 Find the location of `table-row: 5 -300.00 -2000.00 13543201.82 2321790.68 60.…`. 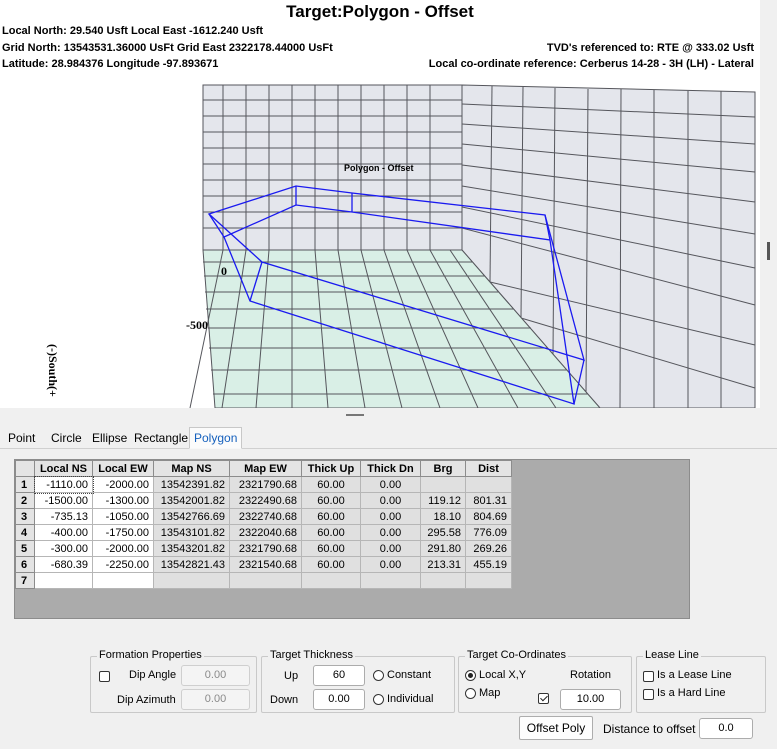

table-row: 5 -300.00 -2000.00 13543201.82 2321790.68 60.… is located at coordinates (263, 548).